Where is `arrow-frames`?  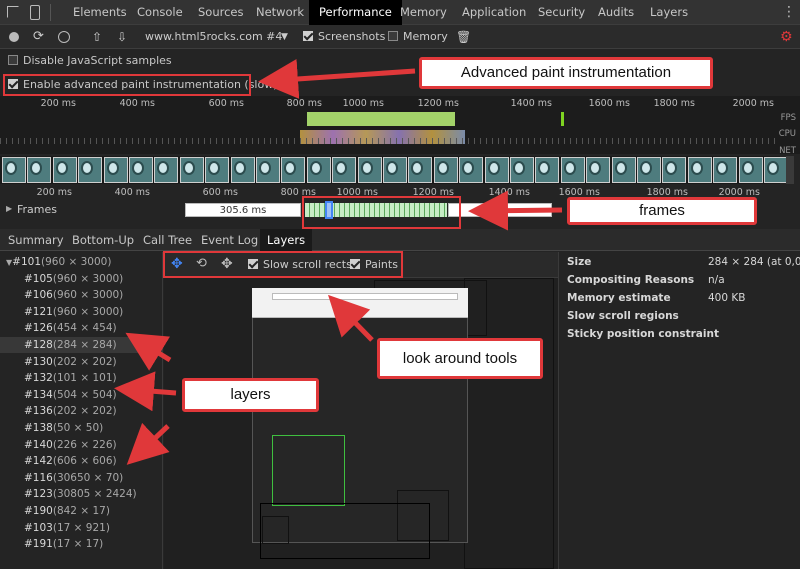
arrow-frames is located at coordinates (515, 210).